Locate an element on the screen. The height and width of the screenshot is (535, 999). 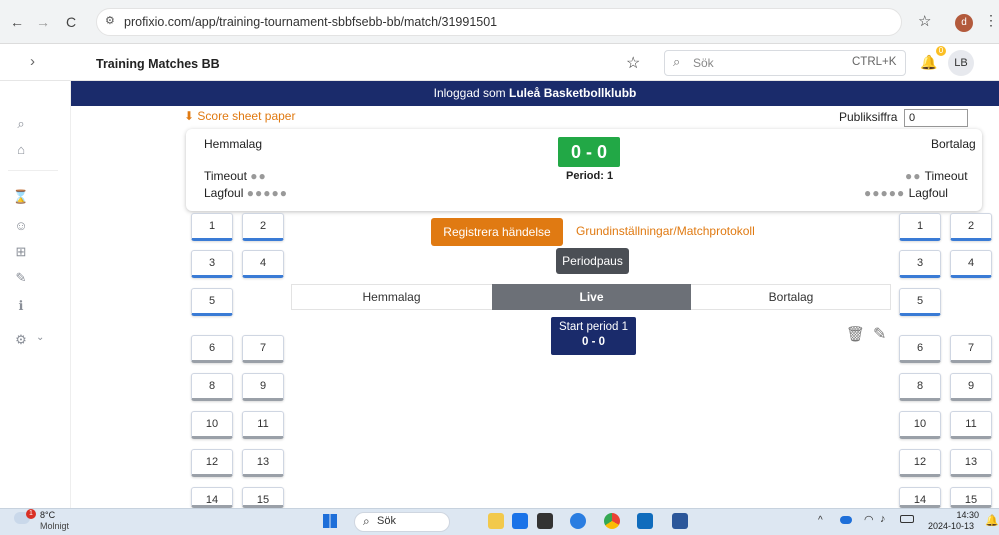
home-timeout-label: Timeout is located at coordinates (225, 176).